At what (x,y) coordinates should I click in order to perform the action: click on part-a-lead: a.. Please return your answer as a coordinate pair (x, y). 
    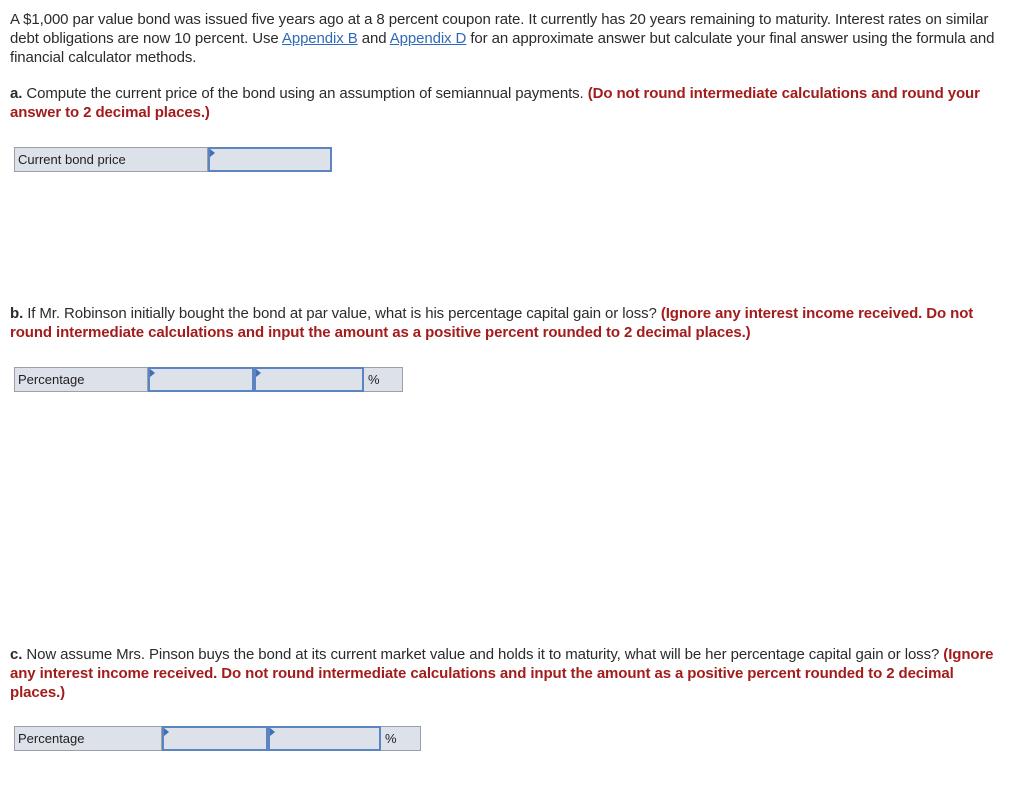
    Looking at the image, I should click on (16, 93).